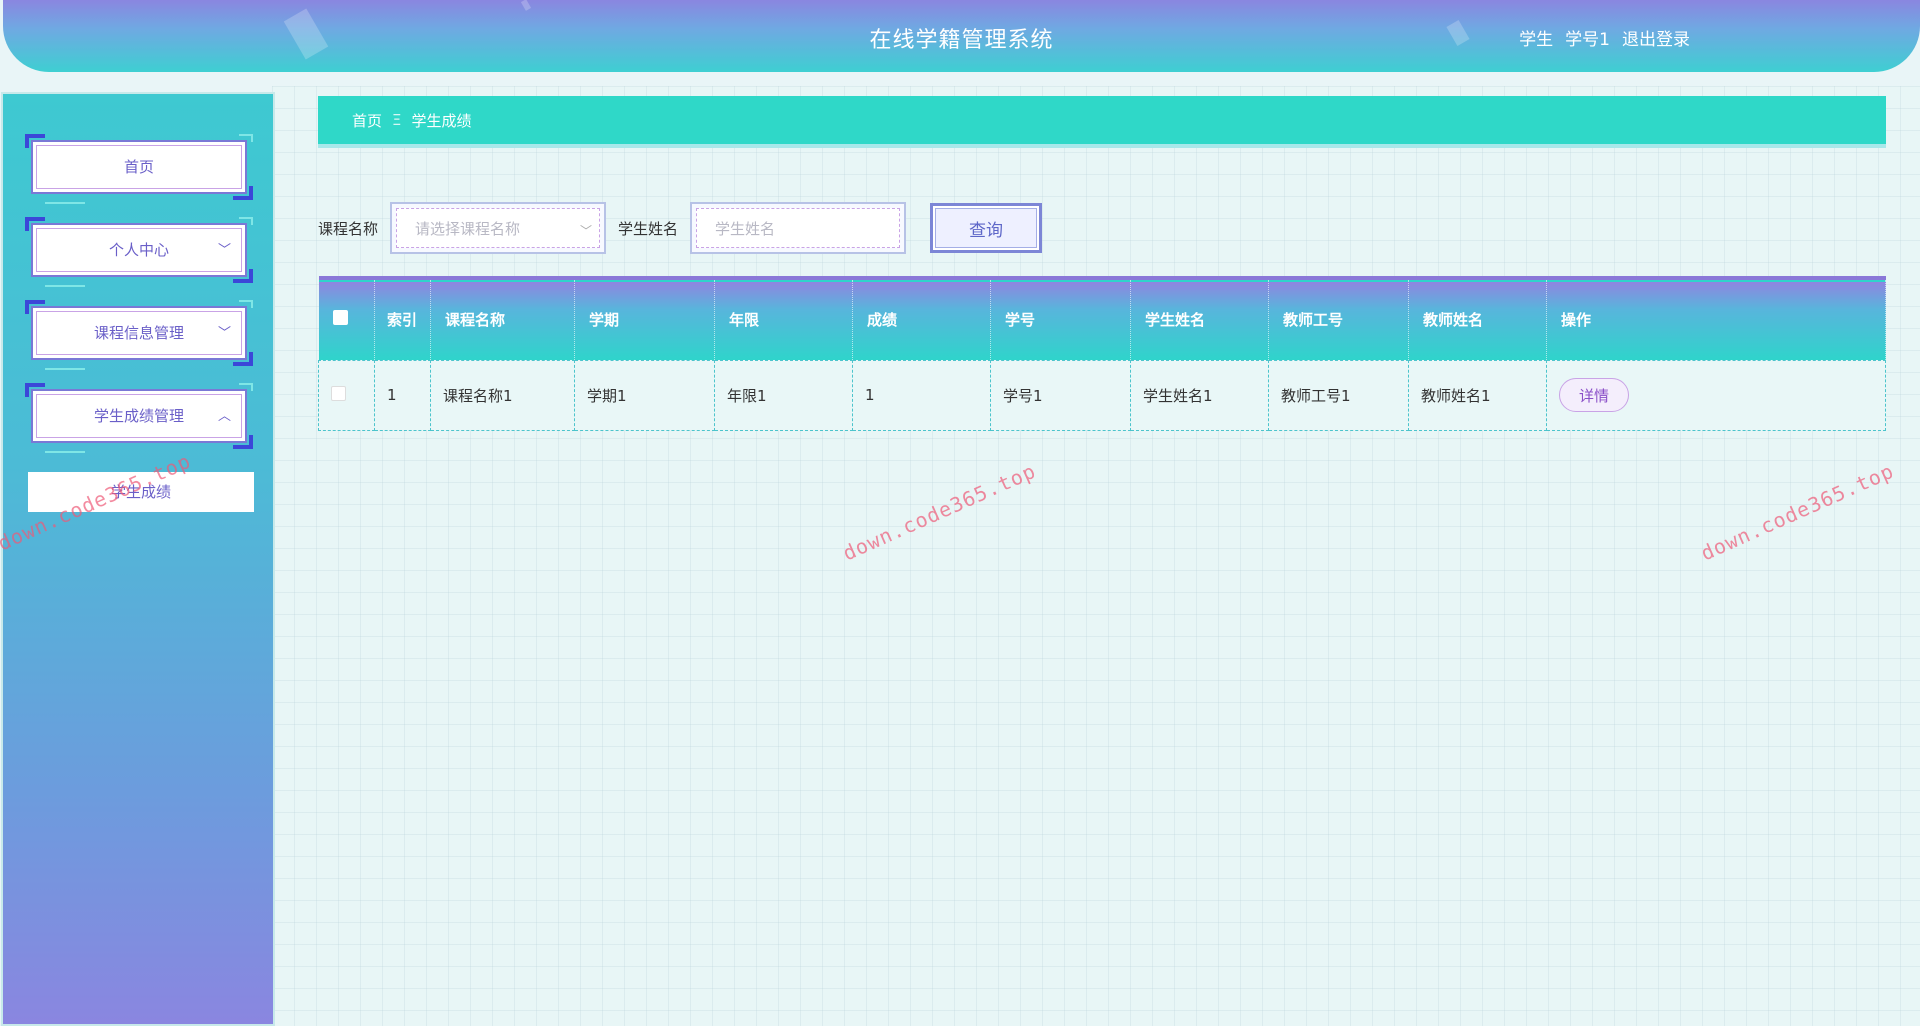 This screenshot has width=1920, height=1026. I want to click on column-header: 教师工号, so click(1338, 319).